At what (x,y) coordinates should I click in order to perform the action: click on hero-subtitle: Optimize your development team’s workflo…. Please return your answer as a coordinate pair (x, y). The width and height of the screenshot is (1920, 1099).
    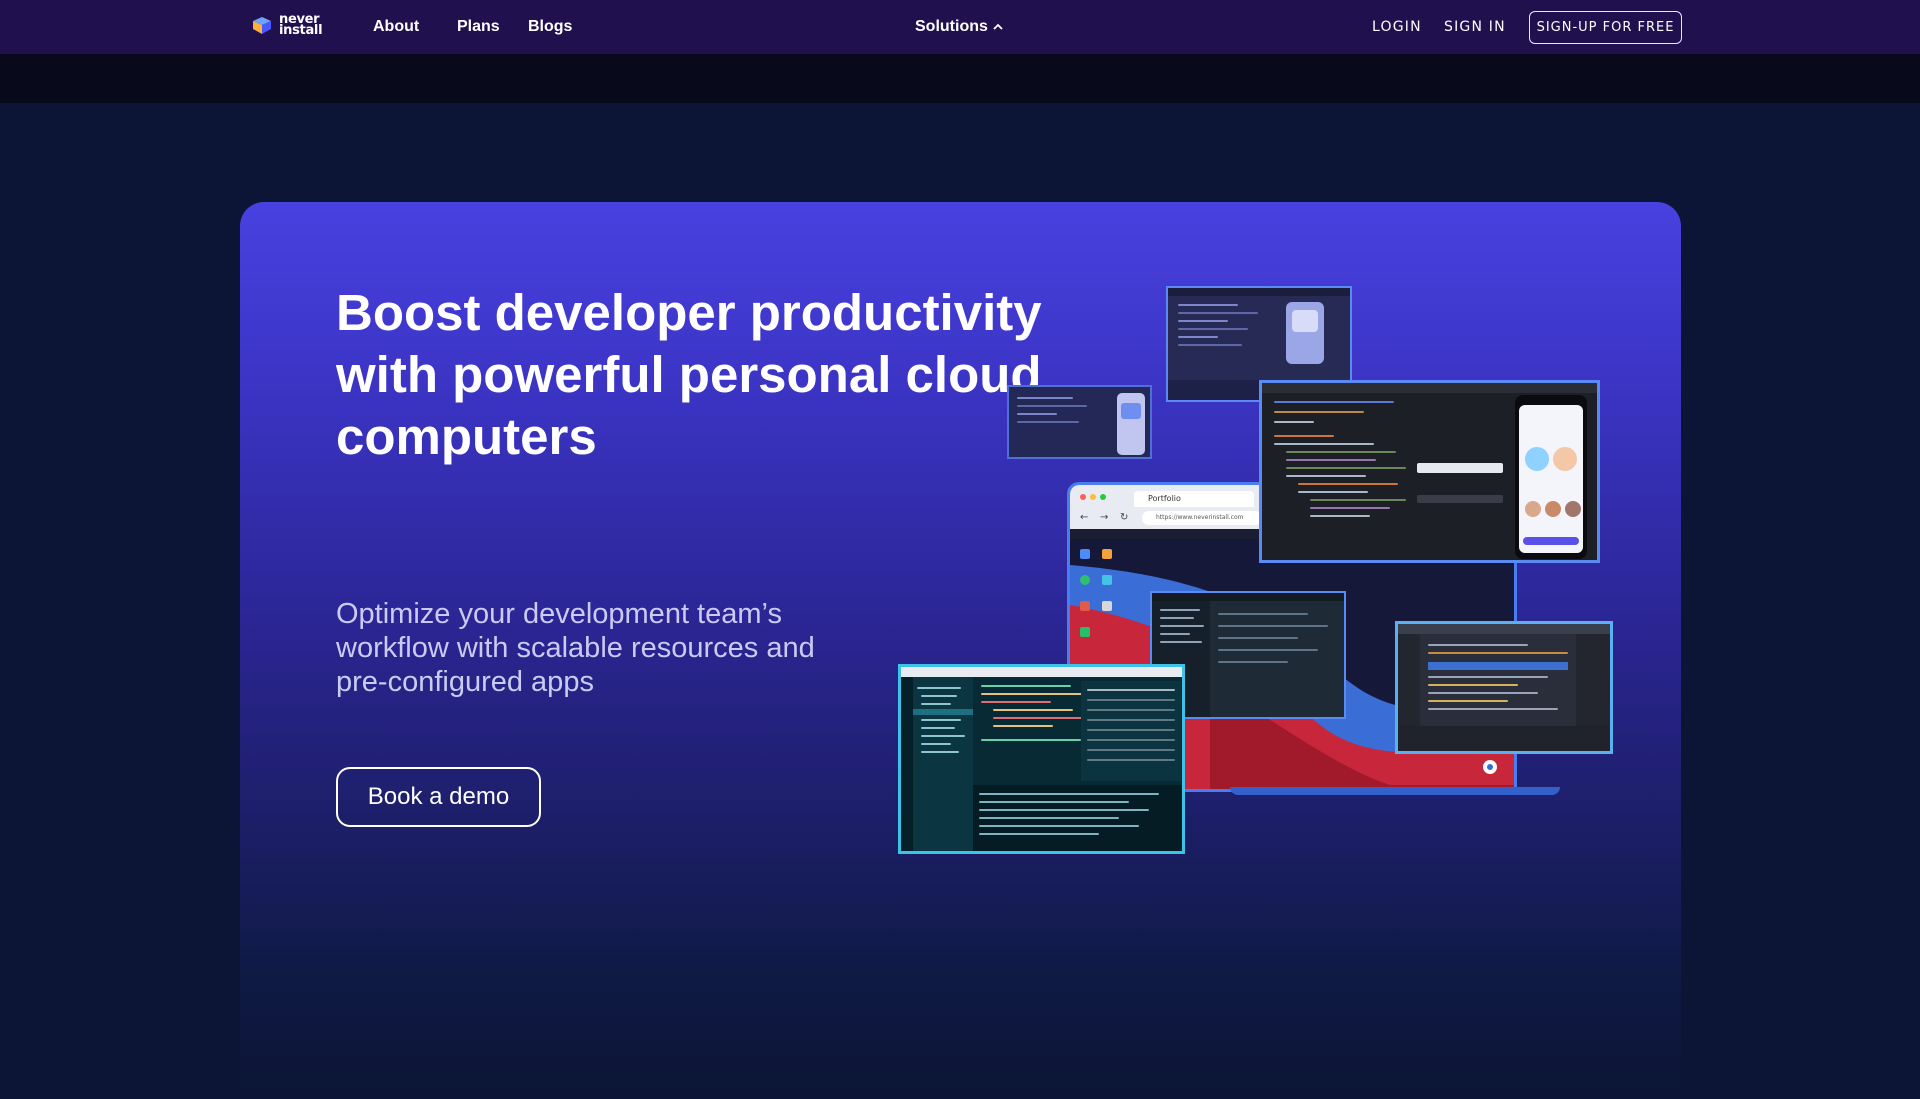
    Looking at the image, I should click on (575, 648).